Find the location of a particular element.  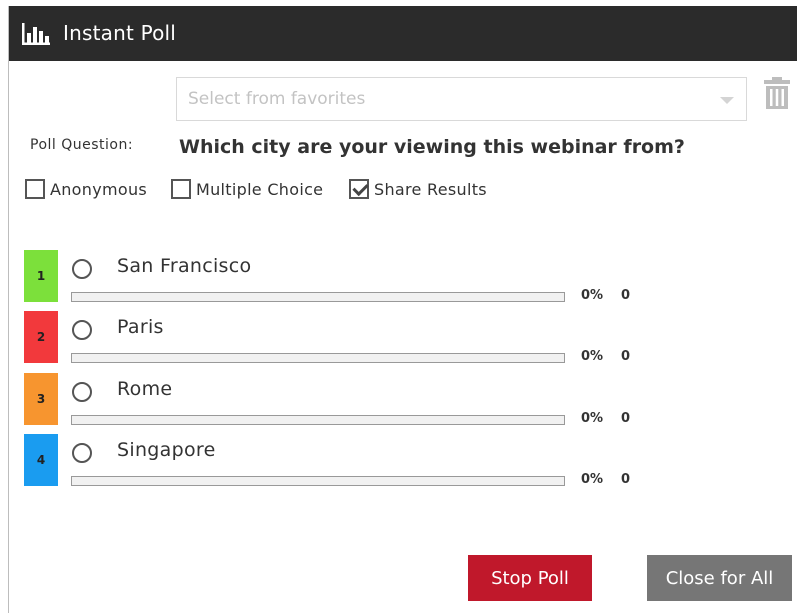

chevron-down-icon is located at coordinates (727, 100).